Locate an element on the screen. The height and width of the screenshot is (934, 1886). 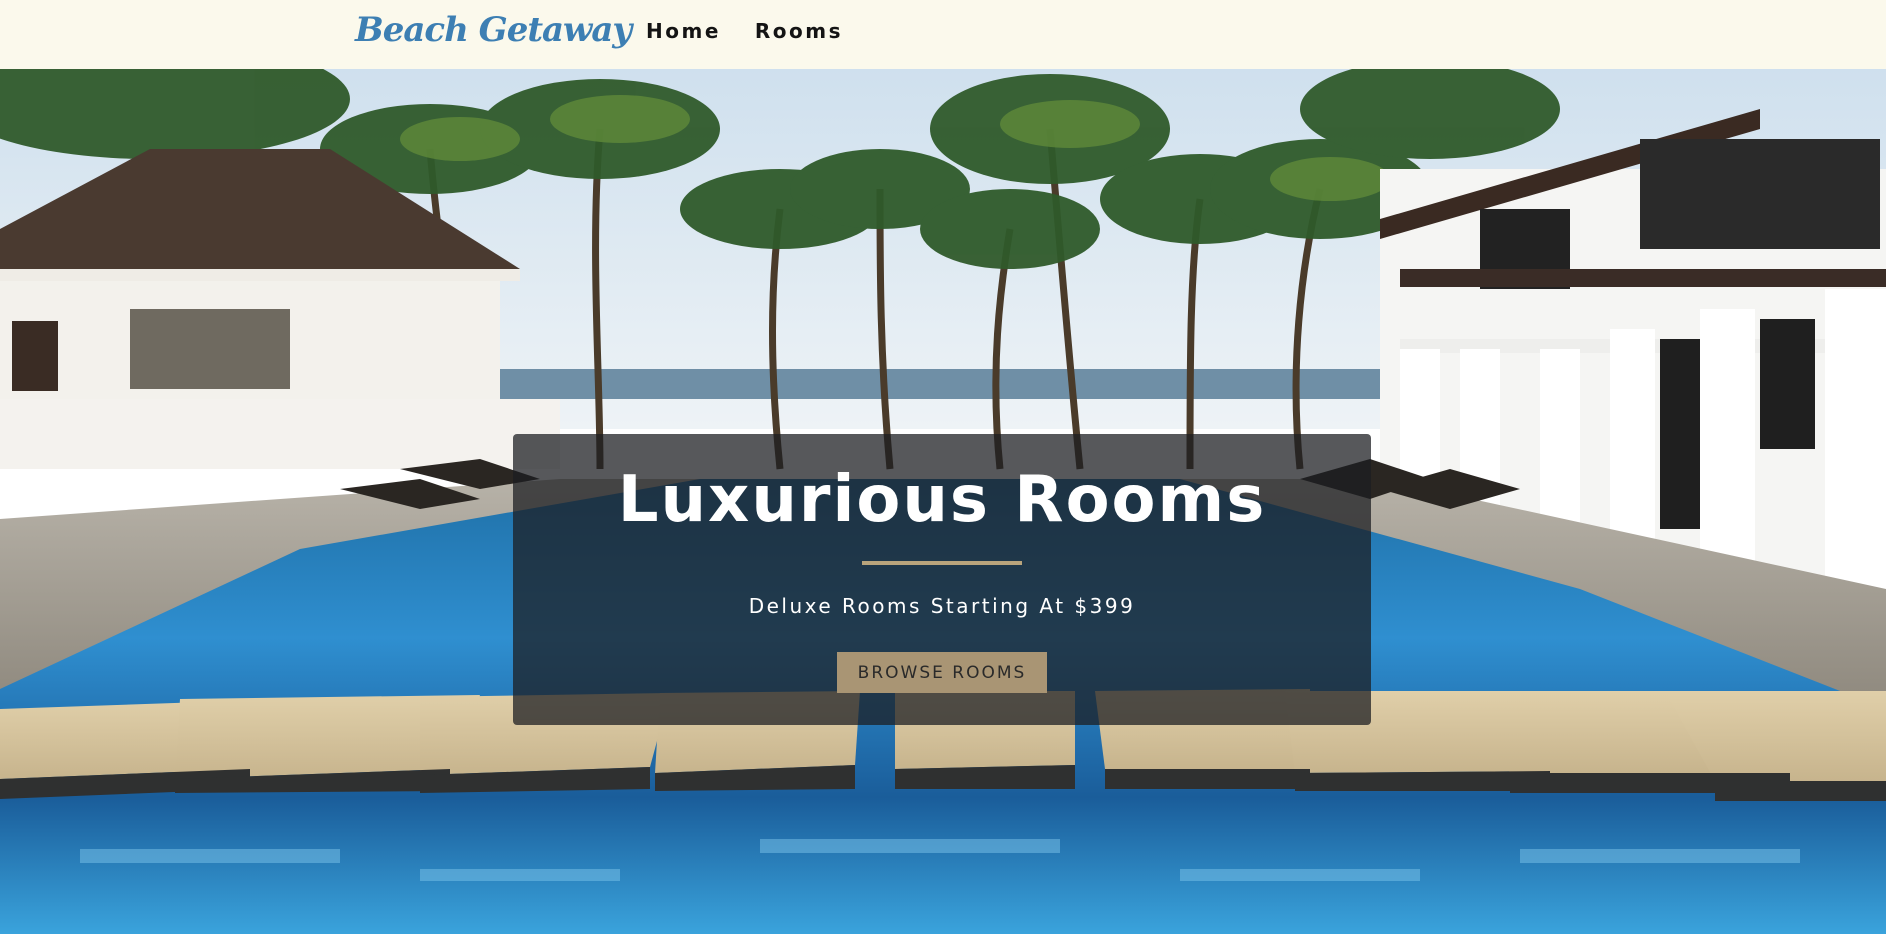
browse-rooms-button: BROWSE ROOMS is located at coordinates (942, 672).